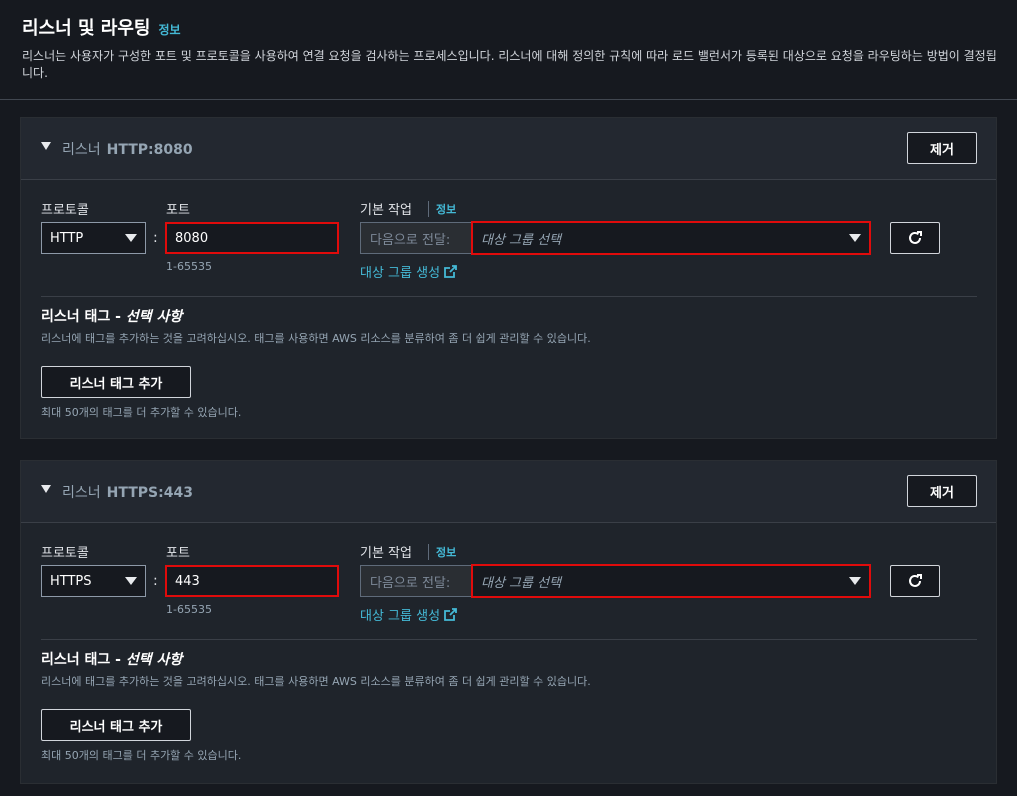 This screenshot has height=796, width=1017. What do you see at coordinates (169, 29) in the screenshot?
I see `header-info-link: 정보` at bounding box center [169, 29].